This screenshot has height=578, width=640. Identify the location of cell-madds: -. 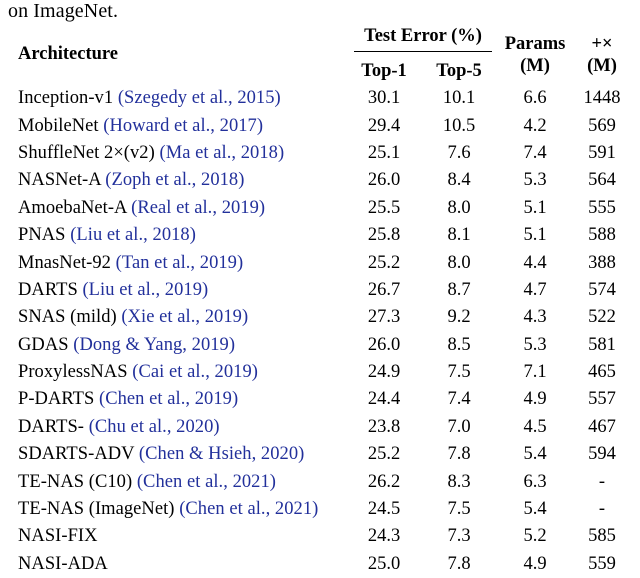
(602, 509).